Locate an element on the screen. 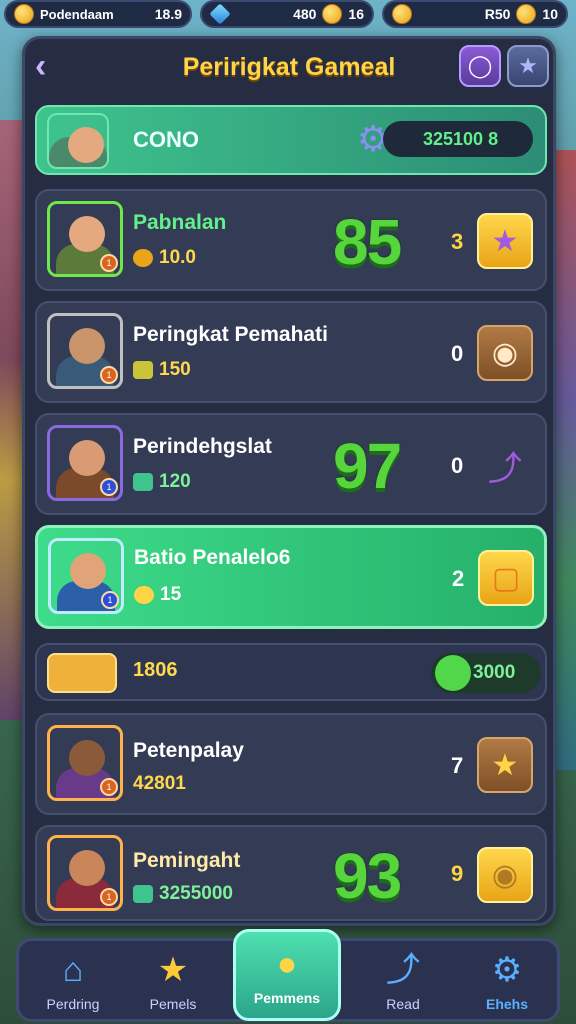 The height and width of the screenshot is (1024, 576). nav-item-pemels: ★ Pemels is located at coordinates (173, 981).